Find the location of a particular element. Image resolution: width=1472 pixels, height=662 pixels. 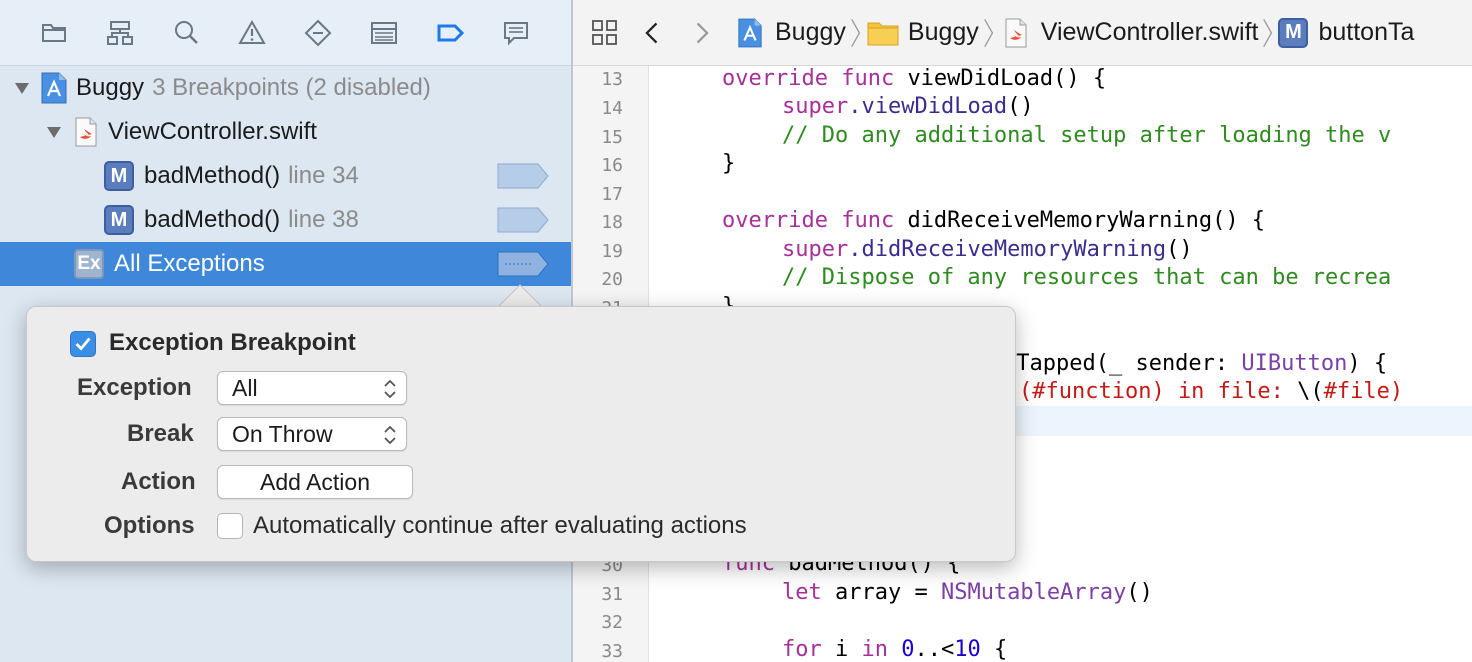

breadcrumb-method: M buttonTa is located at coordinates (1346, 32).